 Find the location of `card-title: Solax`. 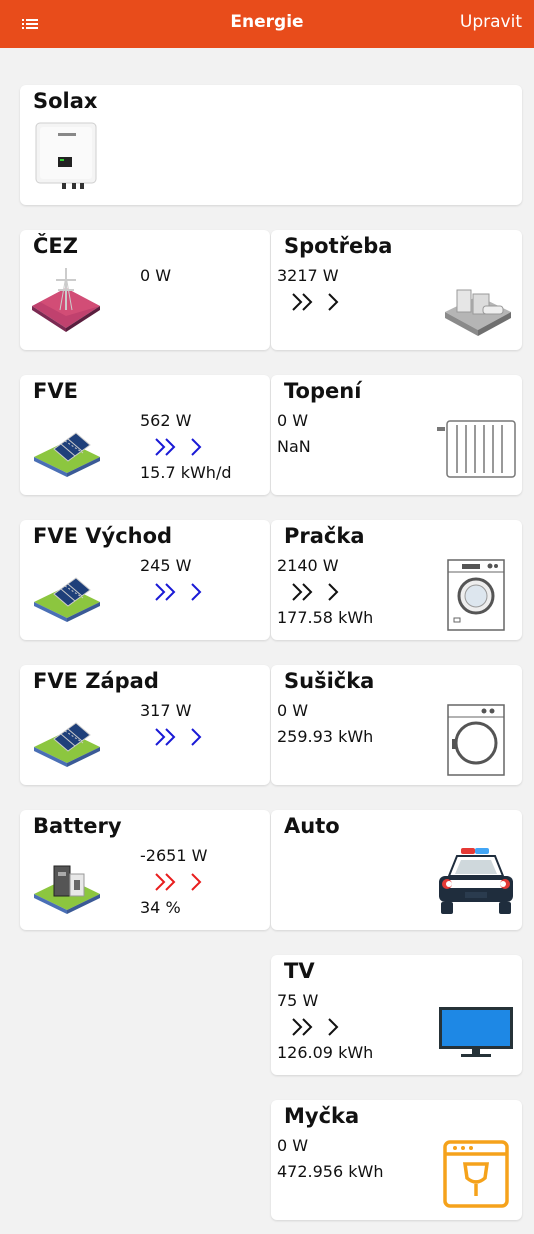

card-title: Solax is located at coordinates (65, 101).